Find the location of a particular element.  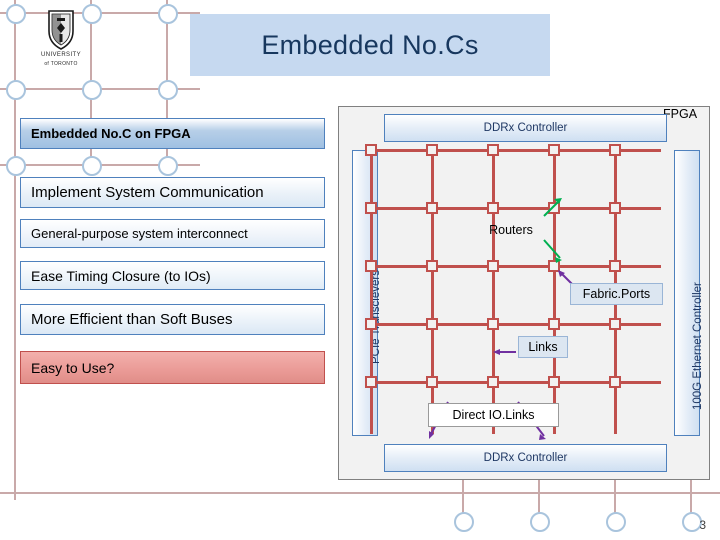

page-number: 3 is located at coordinates (702, 525).